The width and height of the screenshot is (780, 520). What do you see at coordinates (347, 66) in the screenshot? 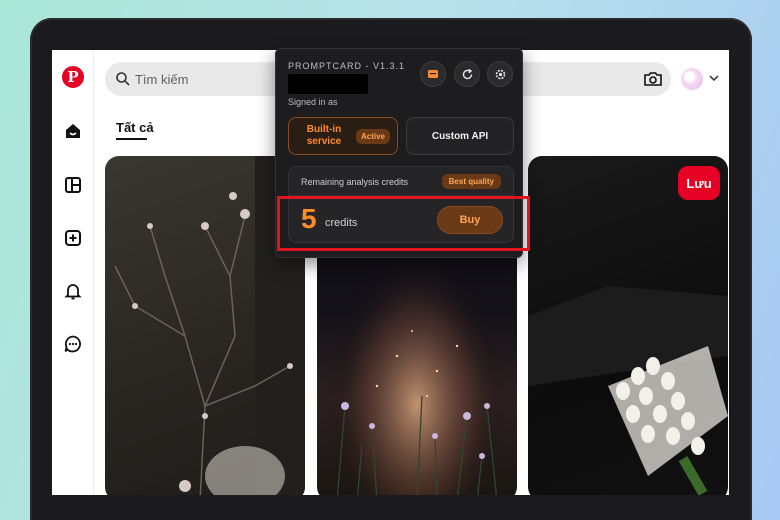
I see `extension-title: PROMPTCARD - V1.3.1` at bounding box center [347, 66].